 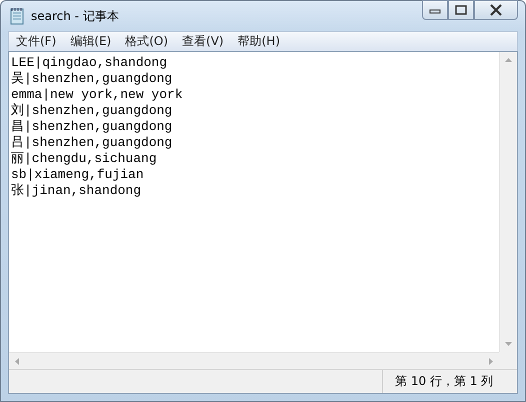 What do you see at coordinates (89, 63) in the screenshot?
I see `text-line: LEE|qingdao,shandong` at bounding box center [89, 63].